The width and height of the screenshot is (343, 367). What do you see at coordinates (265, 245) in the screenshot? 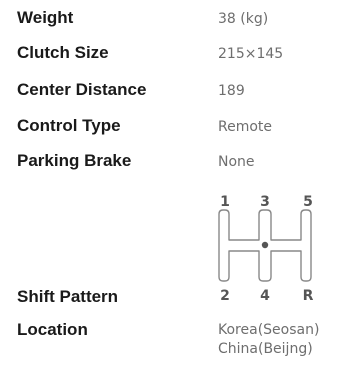
I see `shift-neutral-dot` at bounding box center [265, 245].